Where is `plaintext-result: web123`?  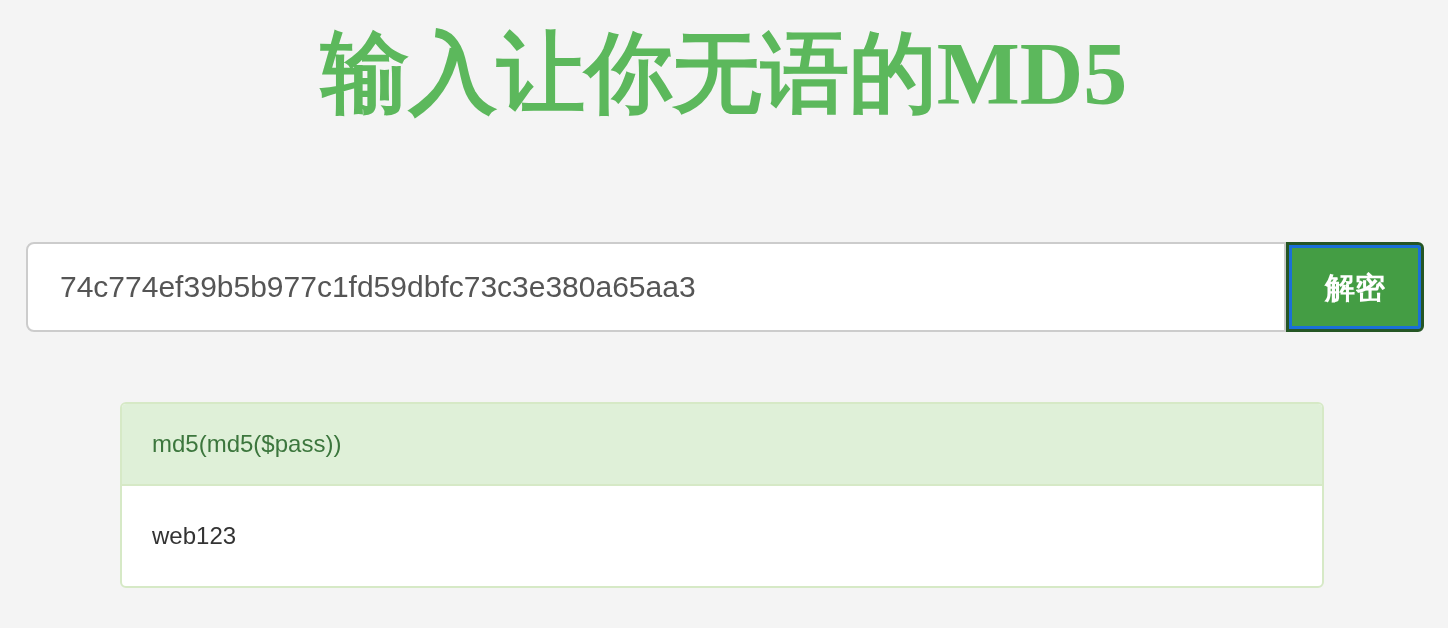 plaintext-result: web123 is located at coordinates (194, 536).